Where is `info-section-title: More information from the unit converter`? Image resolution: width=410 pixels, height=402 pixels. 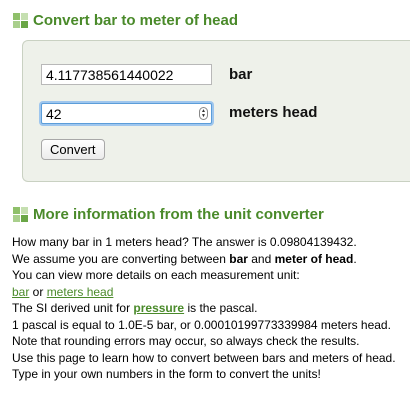 info-section-title: More information from the unit converter is located at coordinates (168, 214).